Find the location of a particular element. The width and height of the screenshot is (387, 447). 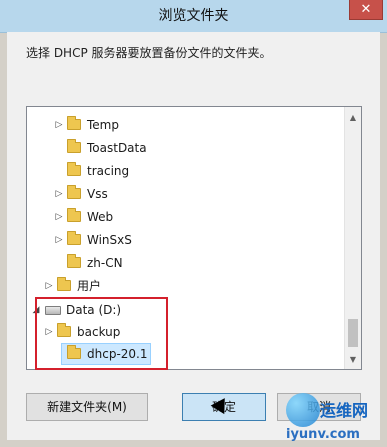

tree-item-backup: ▷ backup is located at coordinates (186, 332).